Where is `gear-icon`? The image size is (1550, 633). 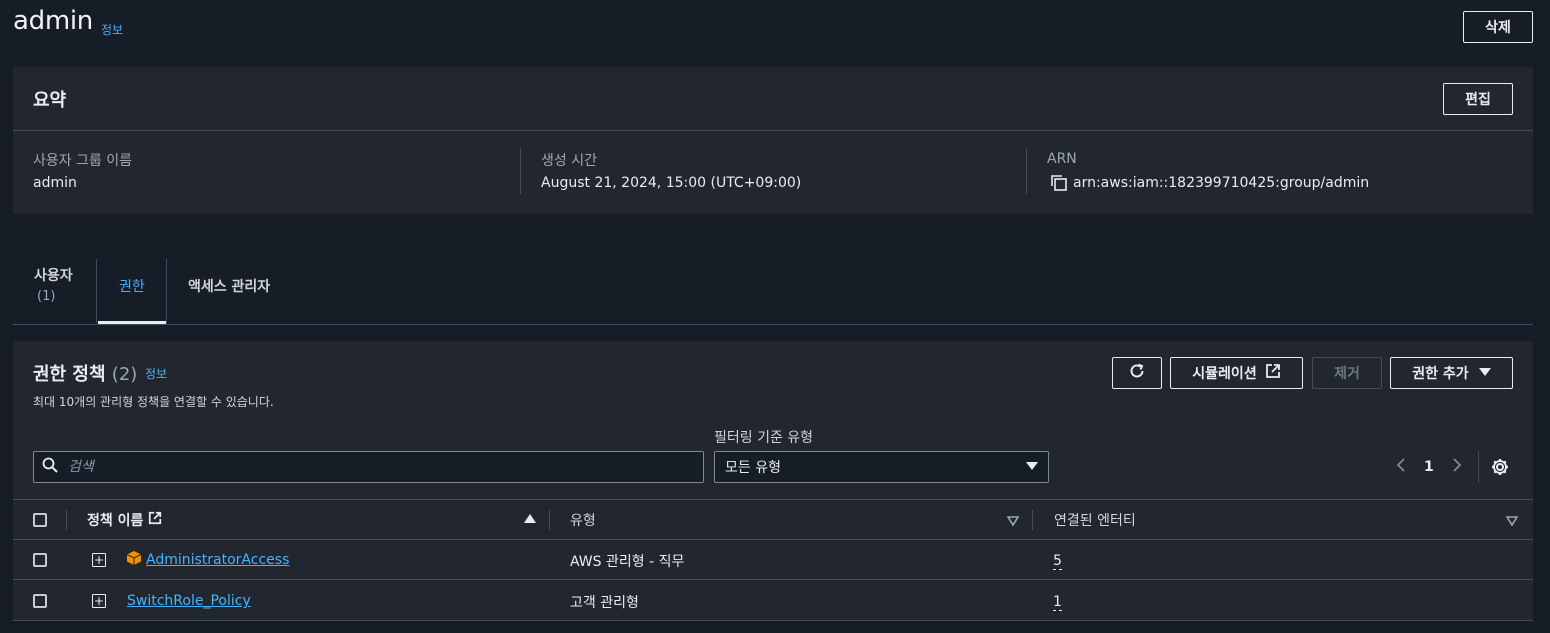 gear-icon is located at coordinates (1500, 469).